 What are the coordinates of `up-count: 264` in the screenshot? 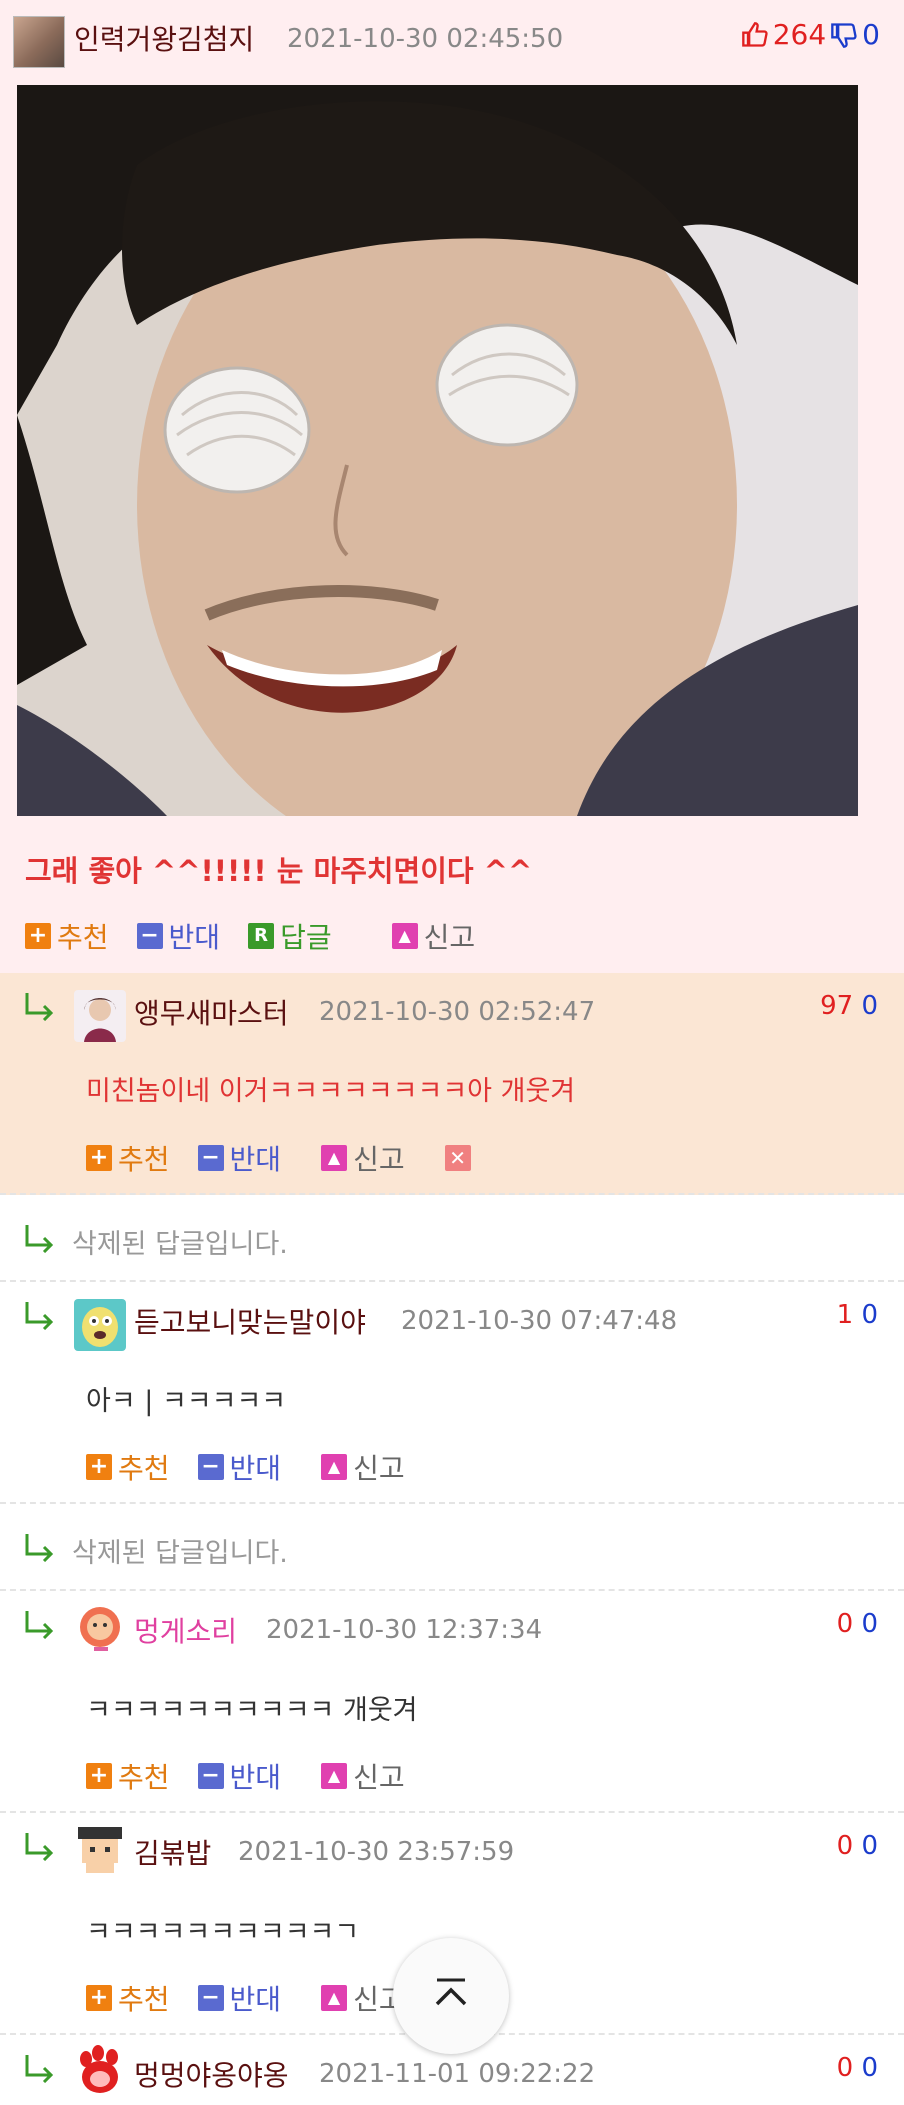 It's located at (799, 34).